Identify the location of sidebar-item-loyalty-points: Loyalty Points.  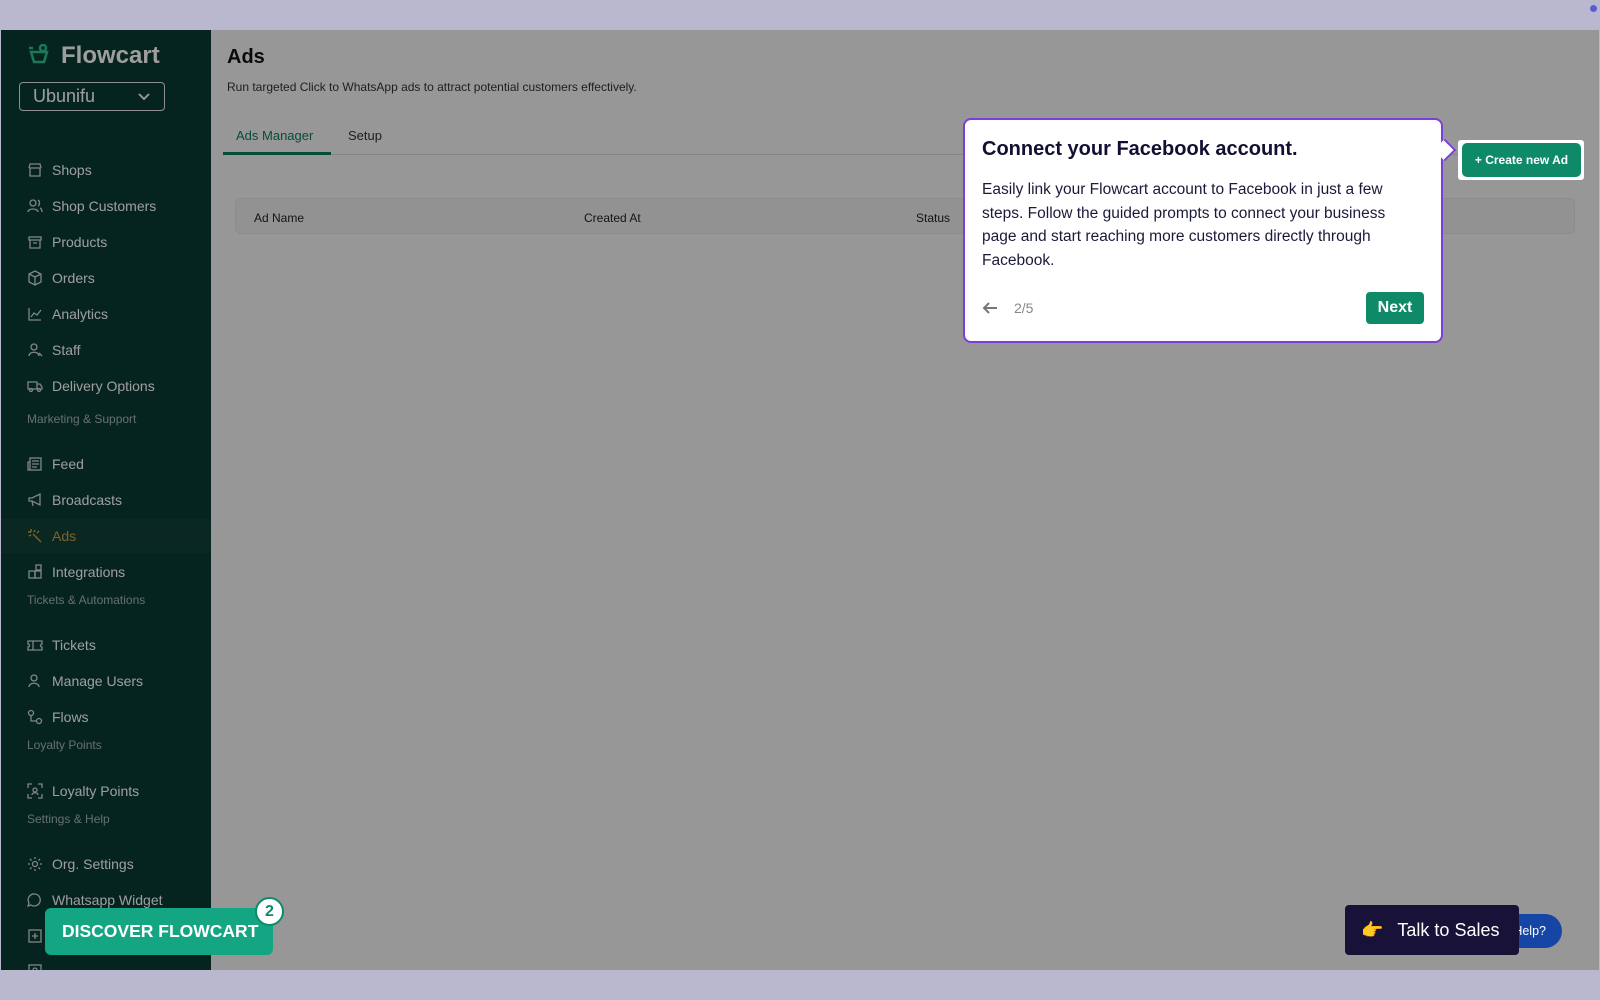
(106, 791).